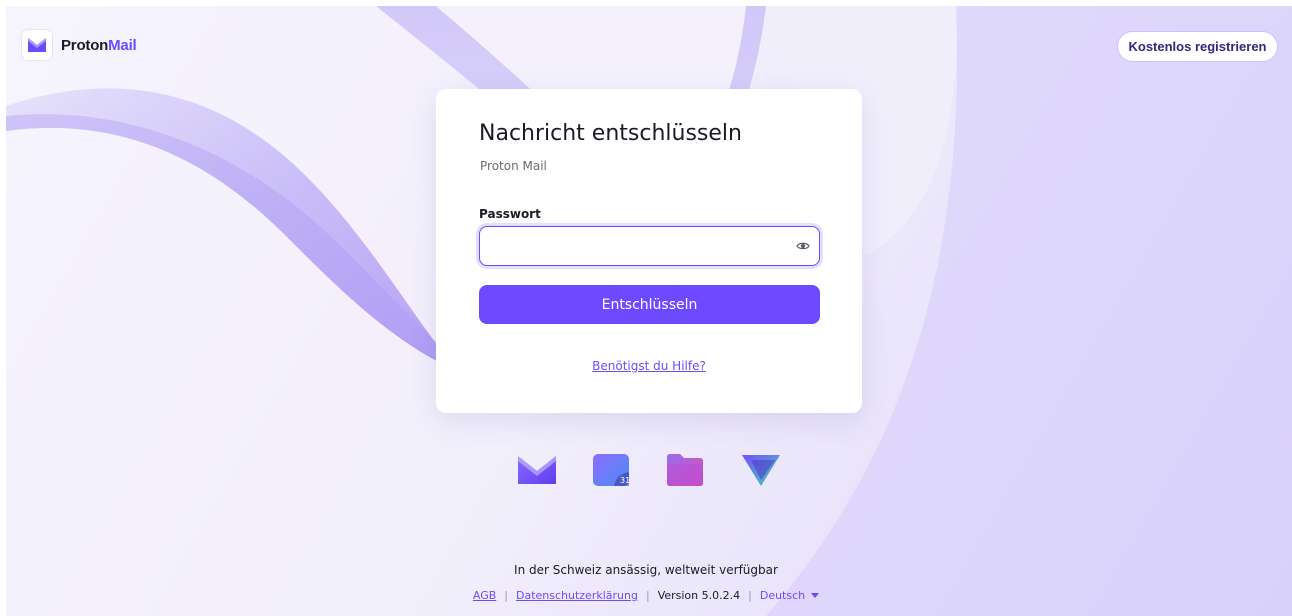  What do you see at coordinates (610, 133) in the screenshot?
I see `page-title: Nachricht entschlüsseln` at bounding box center [610, 133].